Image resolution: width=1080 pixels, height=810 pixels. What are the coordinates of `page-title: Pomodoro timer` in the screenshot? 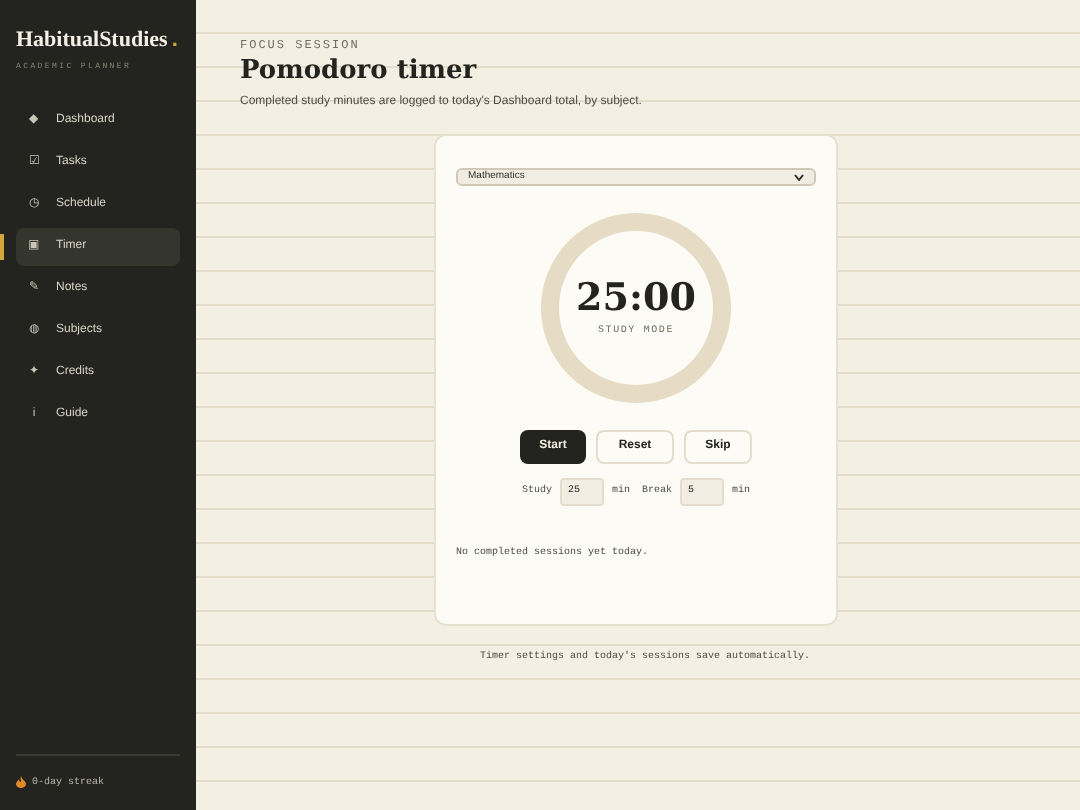 It's located at (359, 72).